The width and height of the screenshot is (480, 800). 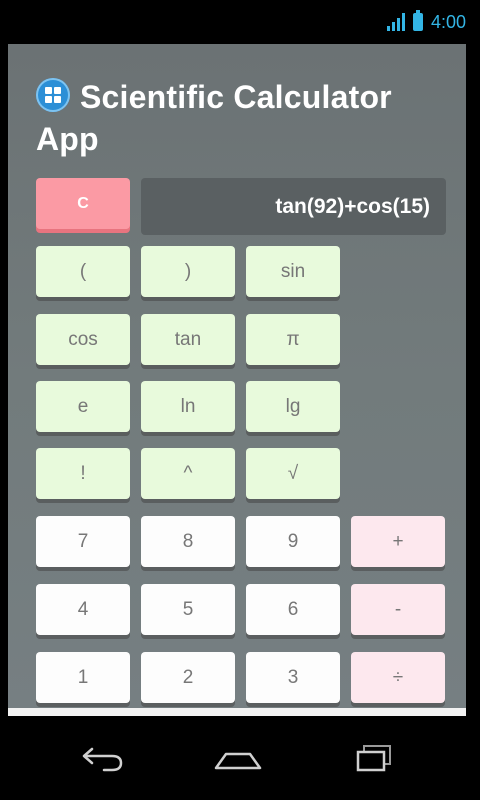 What do you see at coordinates (293, 206) in the screenshot?
I see `expression-display: tan(92)+cos(15)` at bounding box center [293, 206].